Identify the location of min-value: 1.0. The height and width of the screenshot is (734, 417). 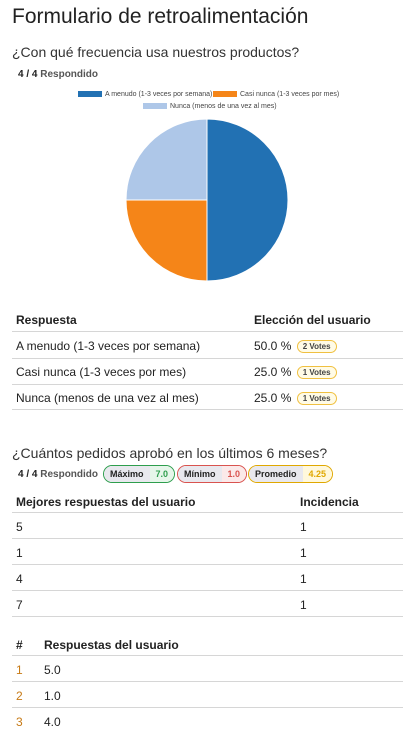
(234, 474).